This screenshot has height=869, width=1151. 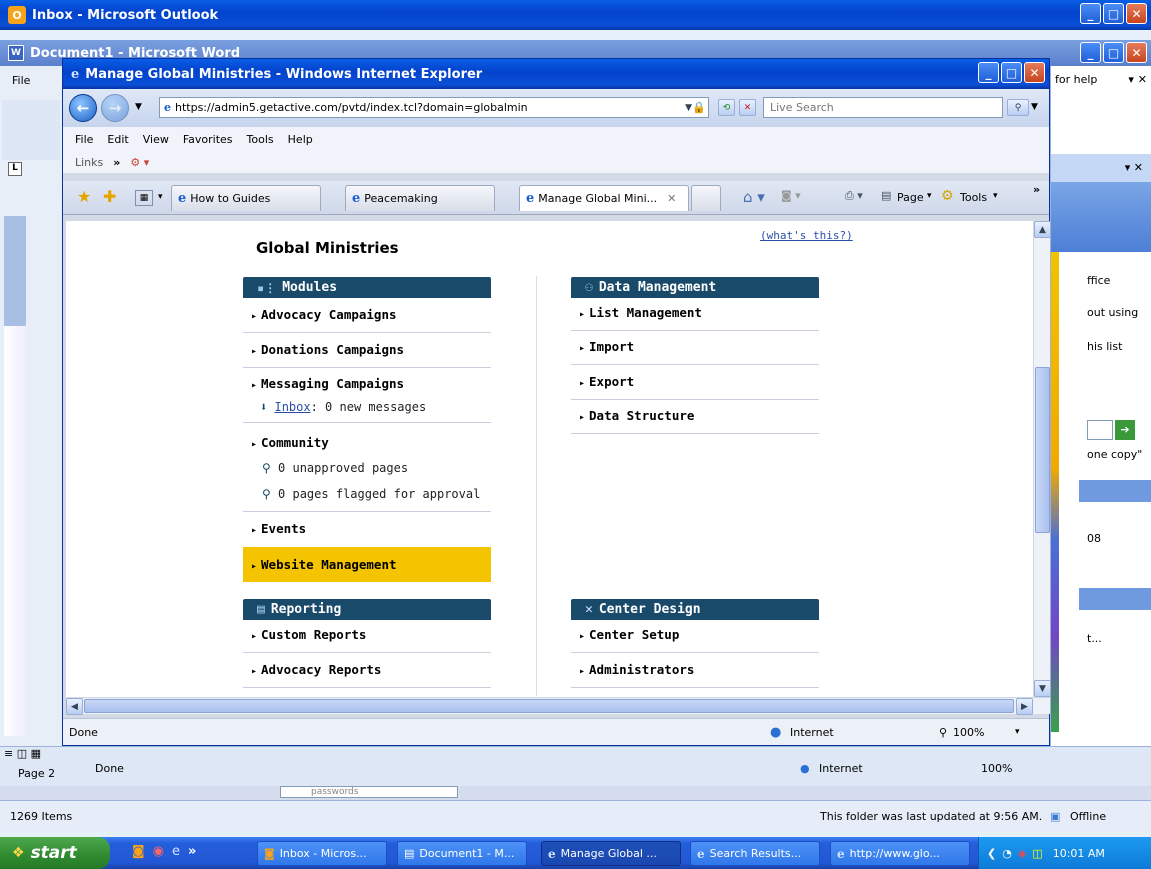 What do you see at coordinates (1136, 52) in the screenshot?
I see `word-close-button: ✕` at bounding box center [1136, 52].